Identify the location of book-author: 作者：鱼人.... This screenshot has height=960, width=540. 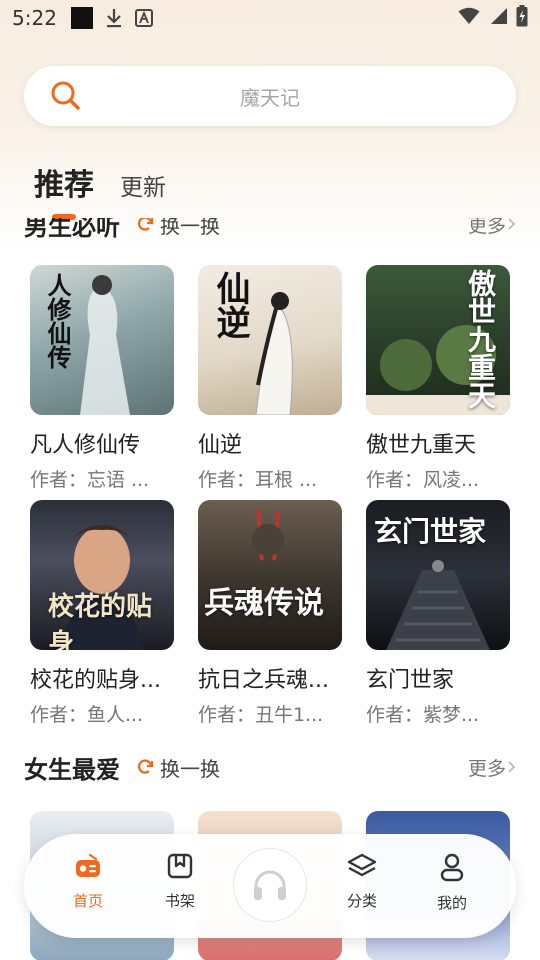
(87, 715).